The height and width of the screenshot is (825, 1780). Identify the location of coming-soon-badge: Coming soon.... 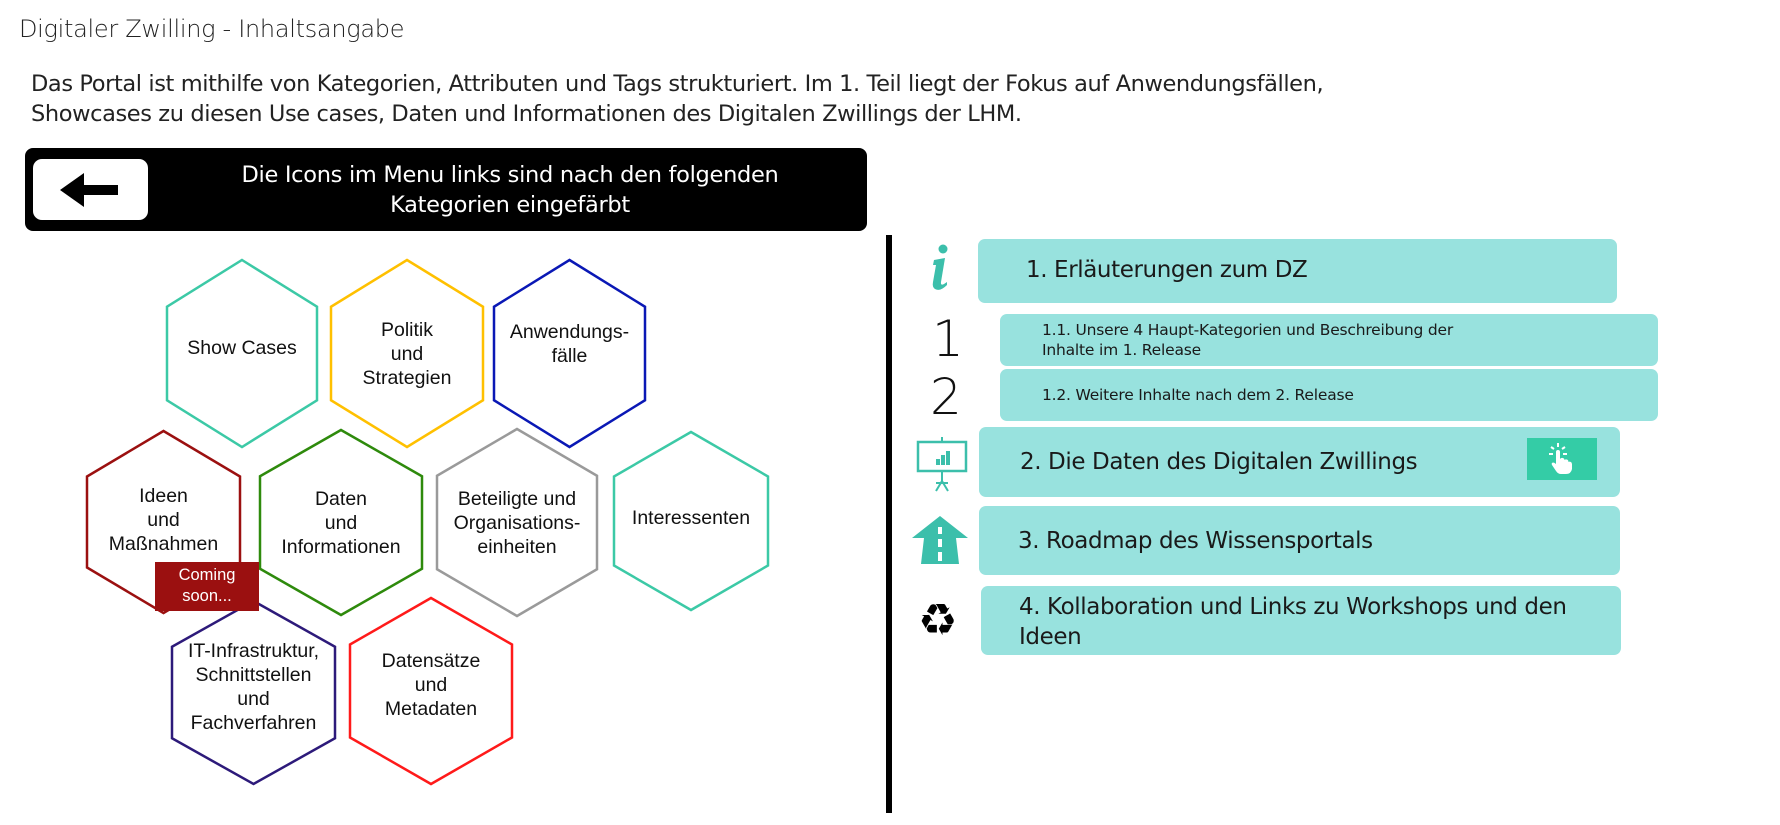
(207, 586).